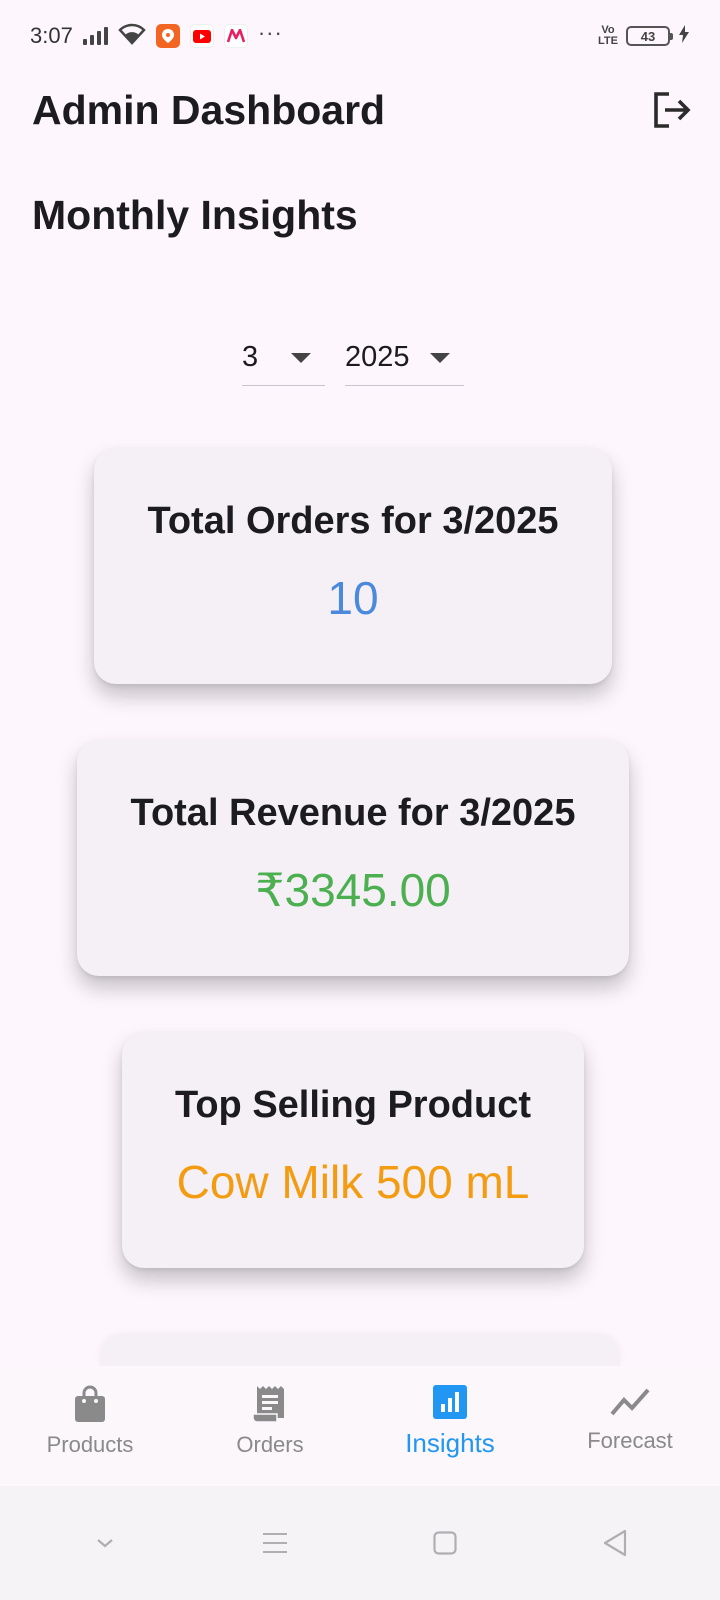 Image resolution: width=720 pixels, height=1600 pixels. What do you see at coordinates (360, 1543) in the screenshot?
I see `system-navigation-bar` at bounding box center [360, 1543].